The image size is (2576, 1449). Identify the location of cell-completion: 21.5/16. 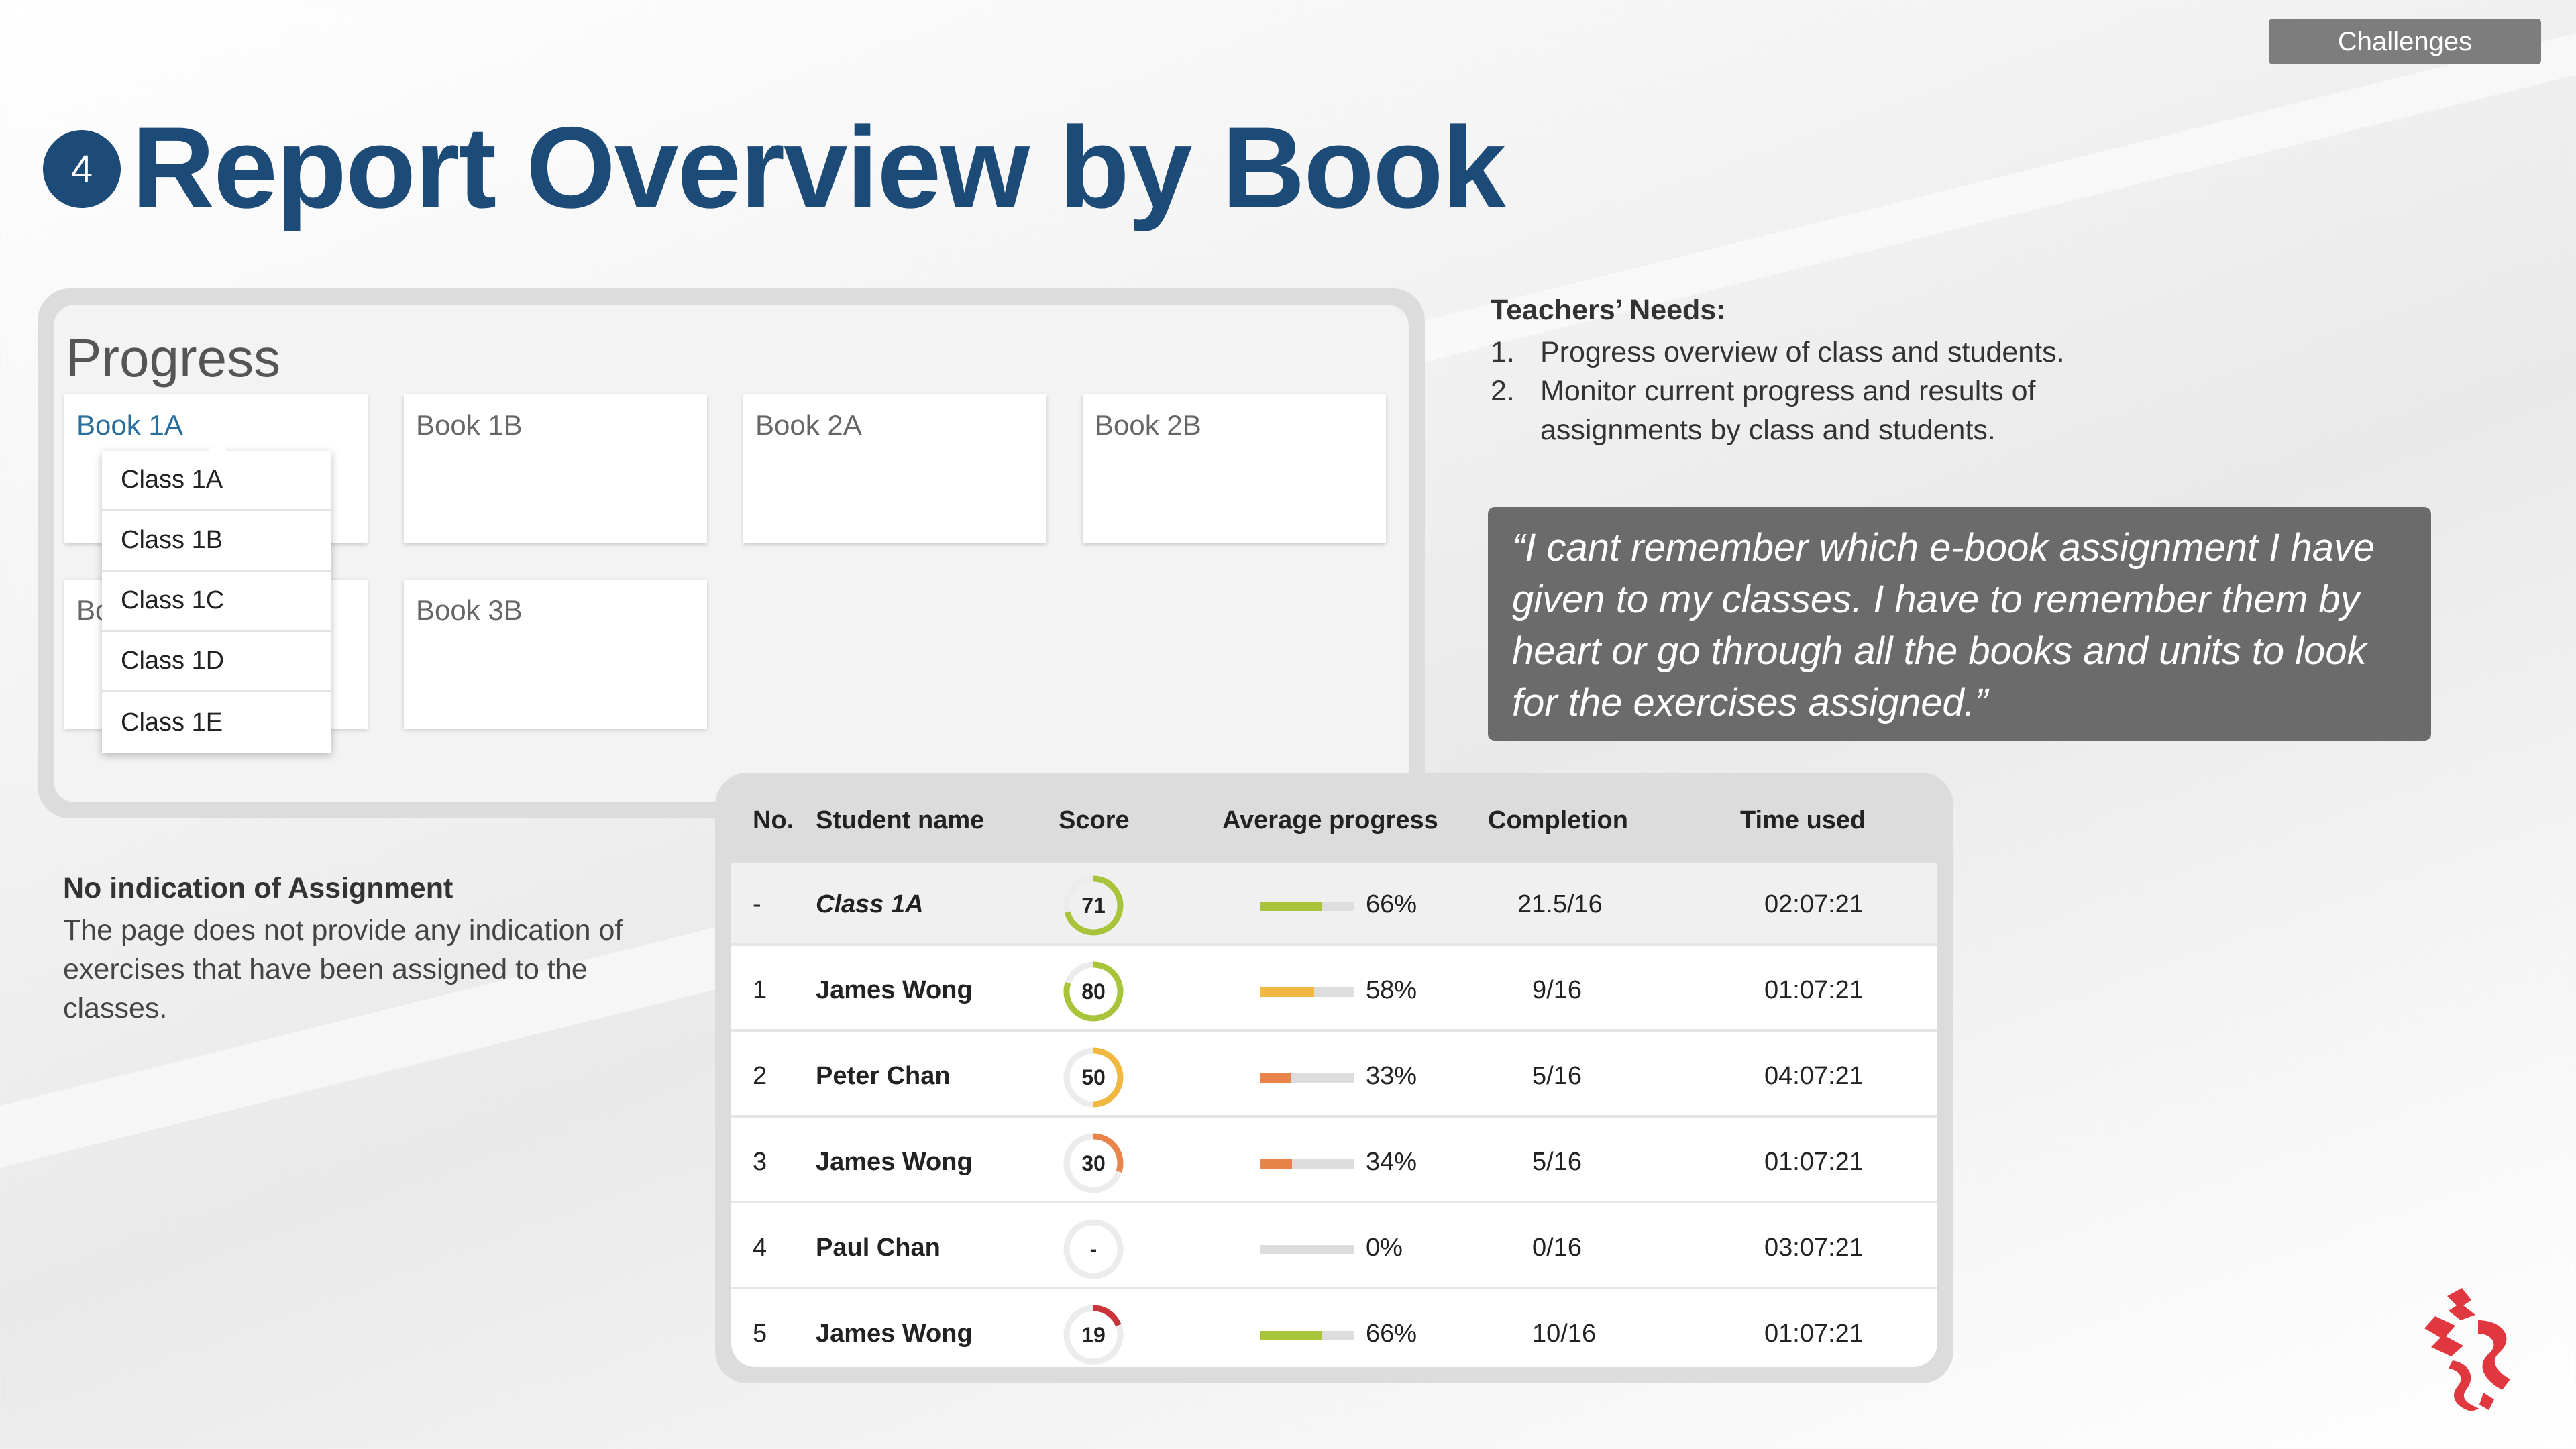
(1560, 904).